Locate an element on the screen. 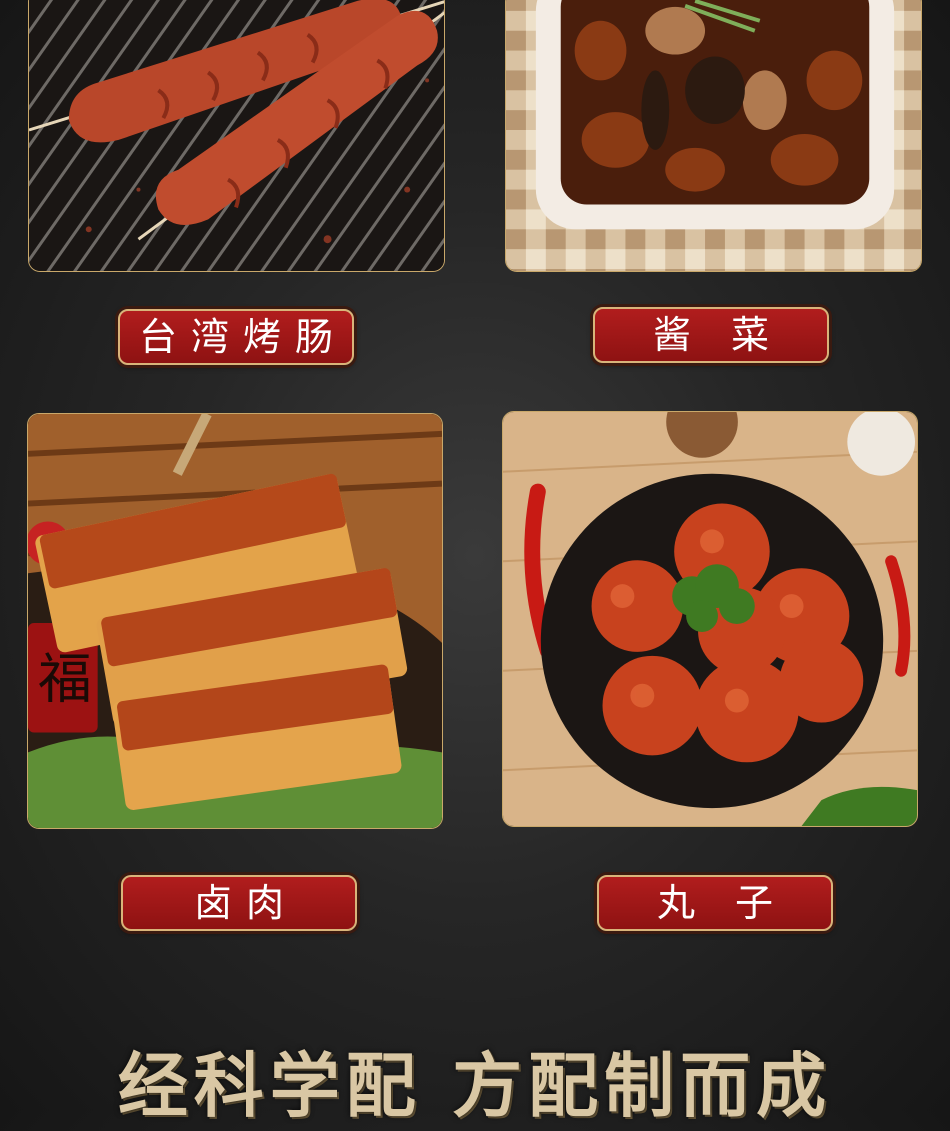 This screenshot has width=950, height=1131. label-braised-pork: 卤肉 is located at coordinates (239, 903).